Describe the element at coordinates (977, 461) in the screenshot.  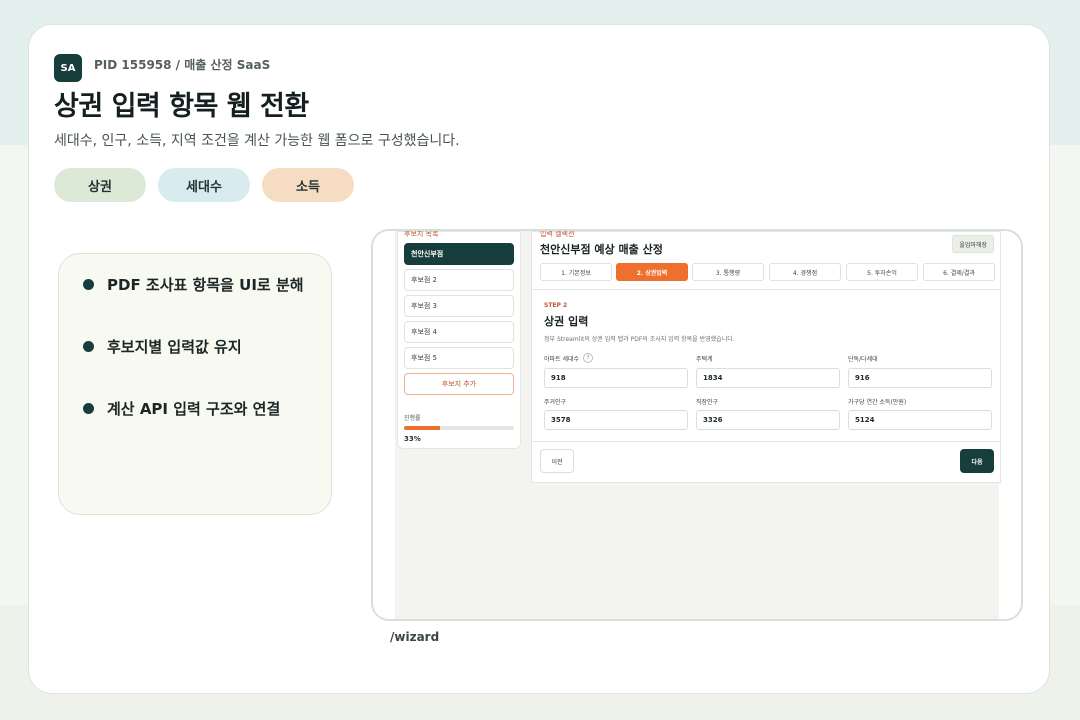
I see `next-button: 다음` at that location.